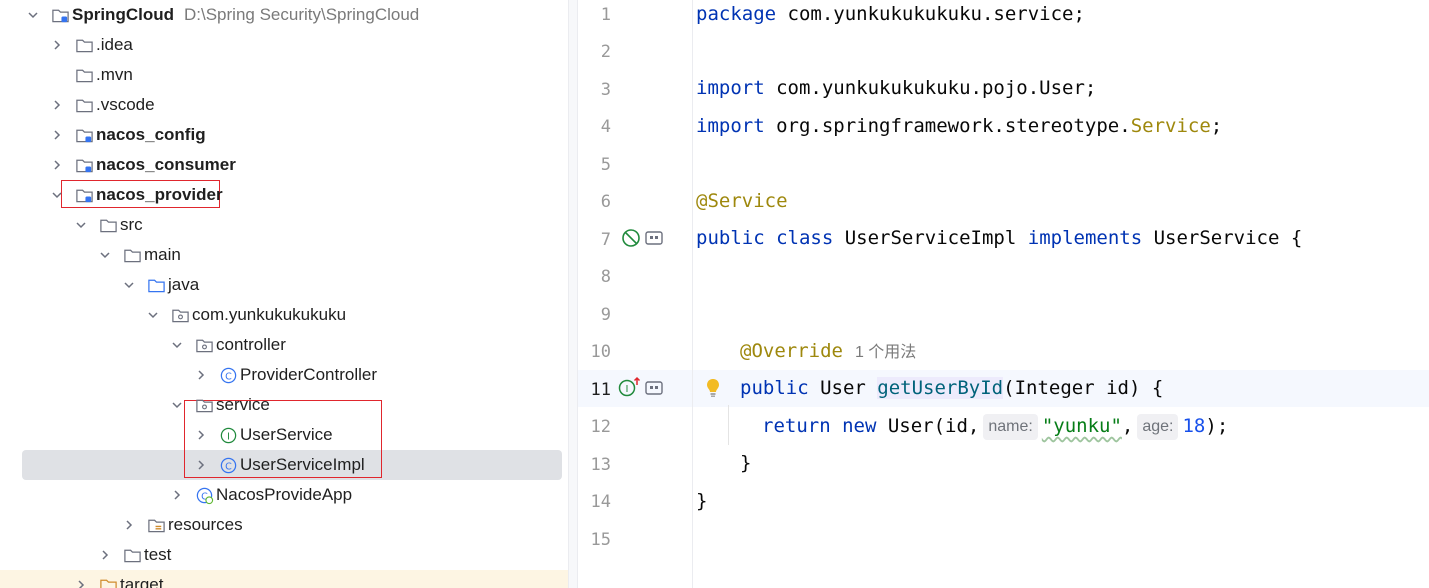 The width and height of the screenshot is (1429, 588). I want to click on usages-hint: 1 个用法, so click(885, 352).